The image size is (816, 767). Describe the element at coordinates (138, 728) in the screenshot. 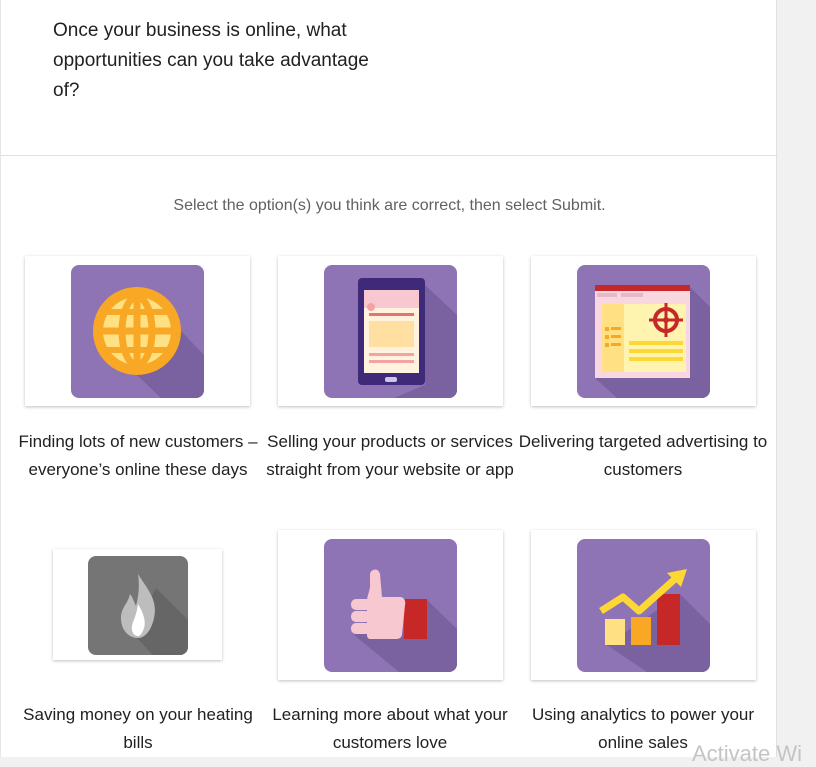

I see `option-label-heating: Saving money on your heating bills` at that location.